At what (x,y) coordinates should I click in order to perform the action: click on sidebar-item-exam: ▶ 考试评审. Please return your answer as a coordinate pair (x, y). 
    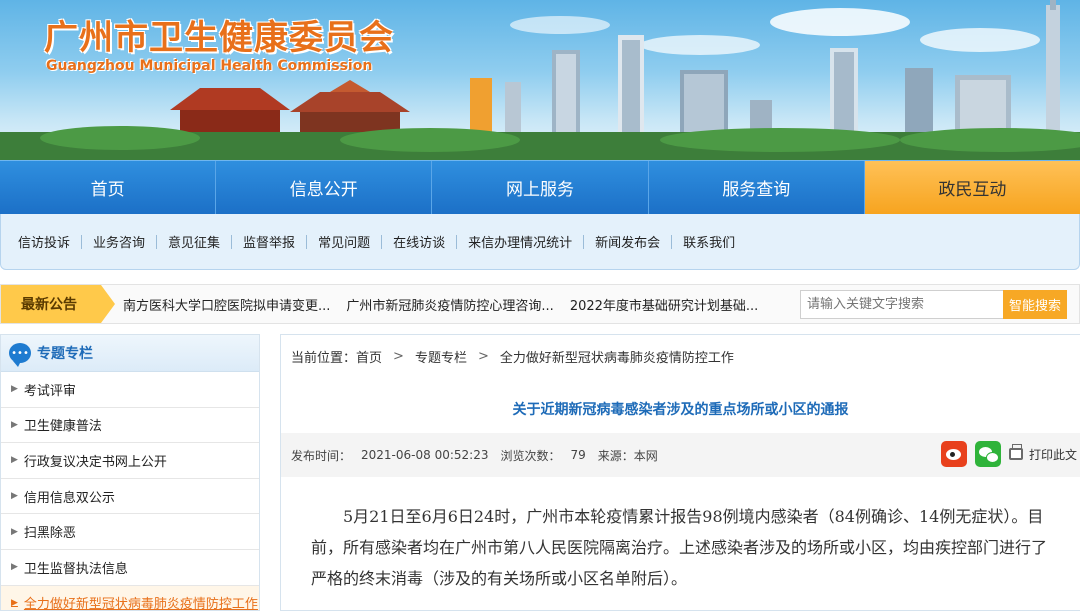
    Looking at the image, I should click on (130, 390).